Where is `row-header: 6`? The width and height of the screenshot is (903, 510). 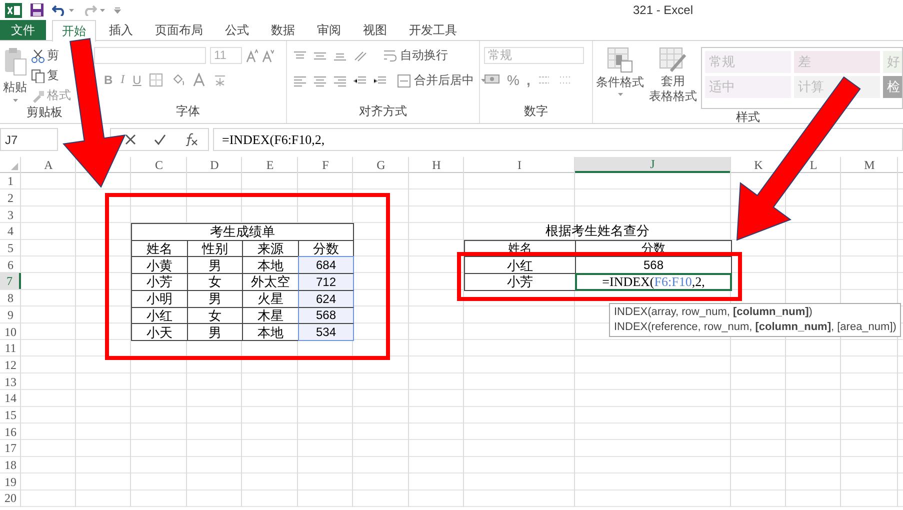 row-header: 6 is located at coordinates (11, 265).